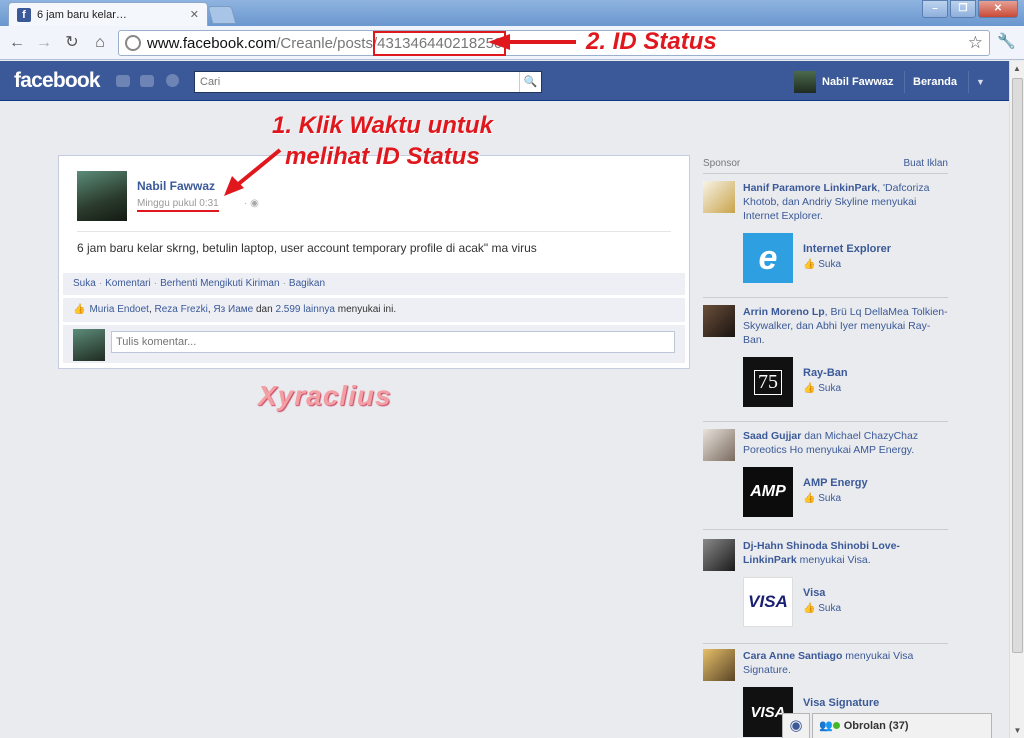  I want to click on ad-page-name: Visa, so click(814, 593).